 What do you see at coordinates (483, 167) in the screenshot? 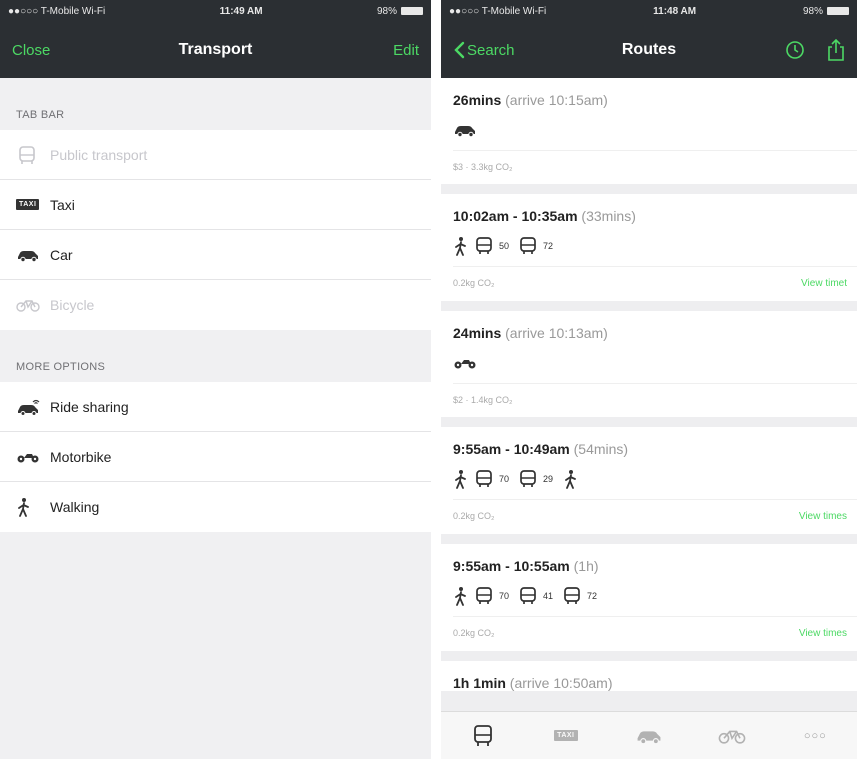
I see `route-cost: $3 · 3.3kg CO₂` at bounding box center [483, 167].